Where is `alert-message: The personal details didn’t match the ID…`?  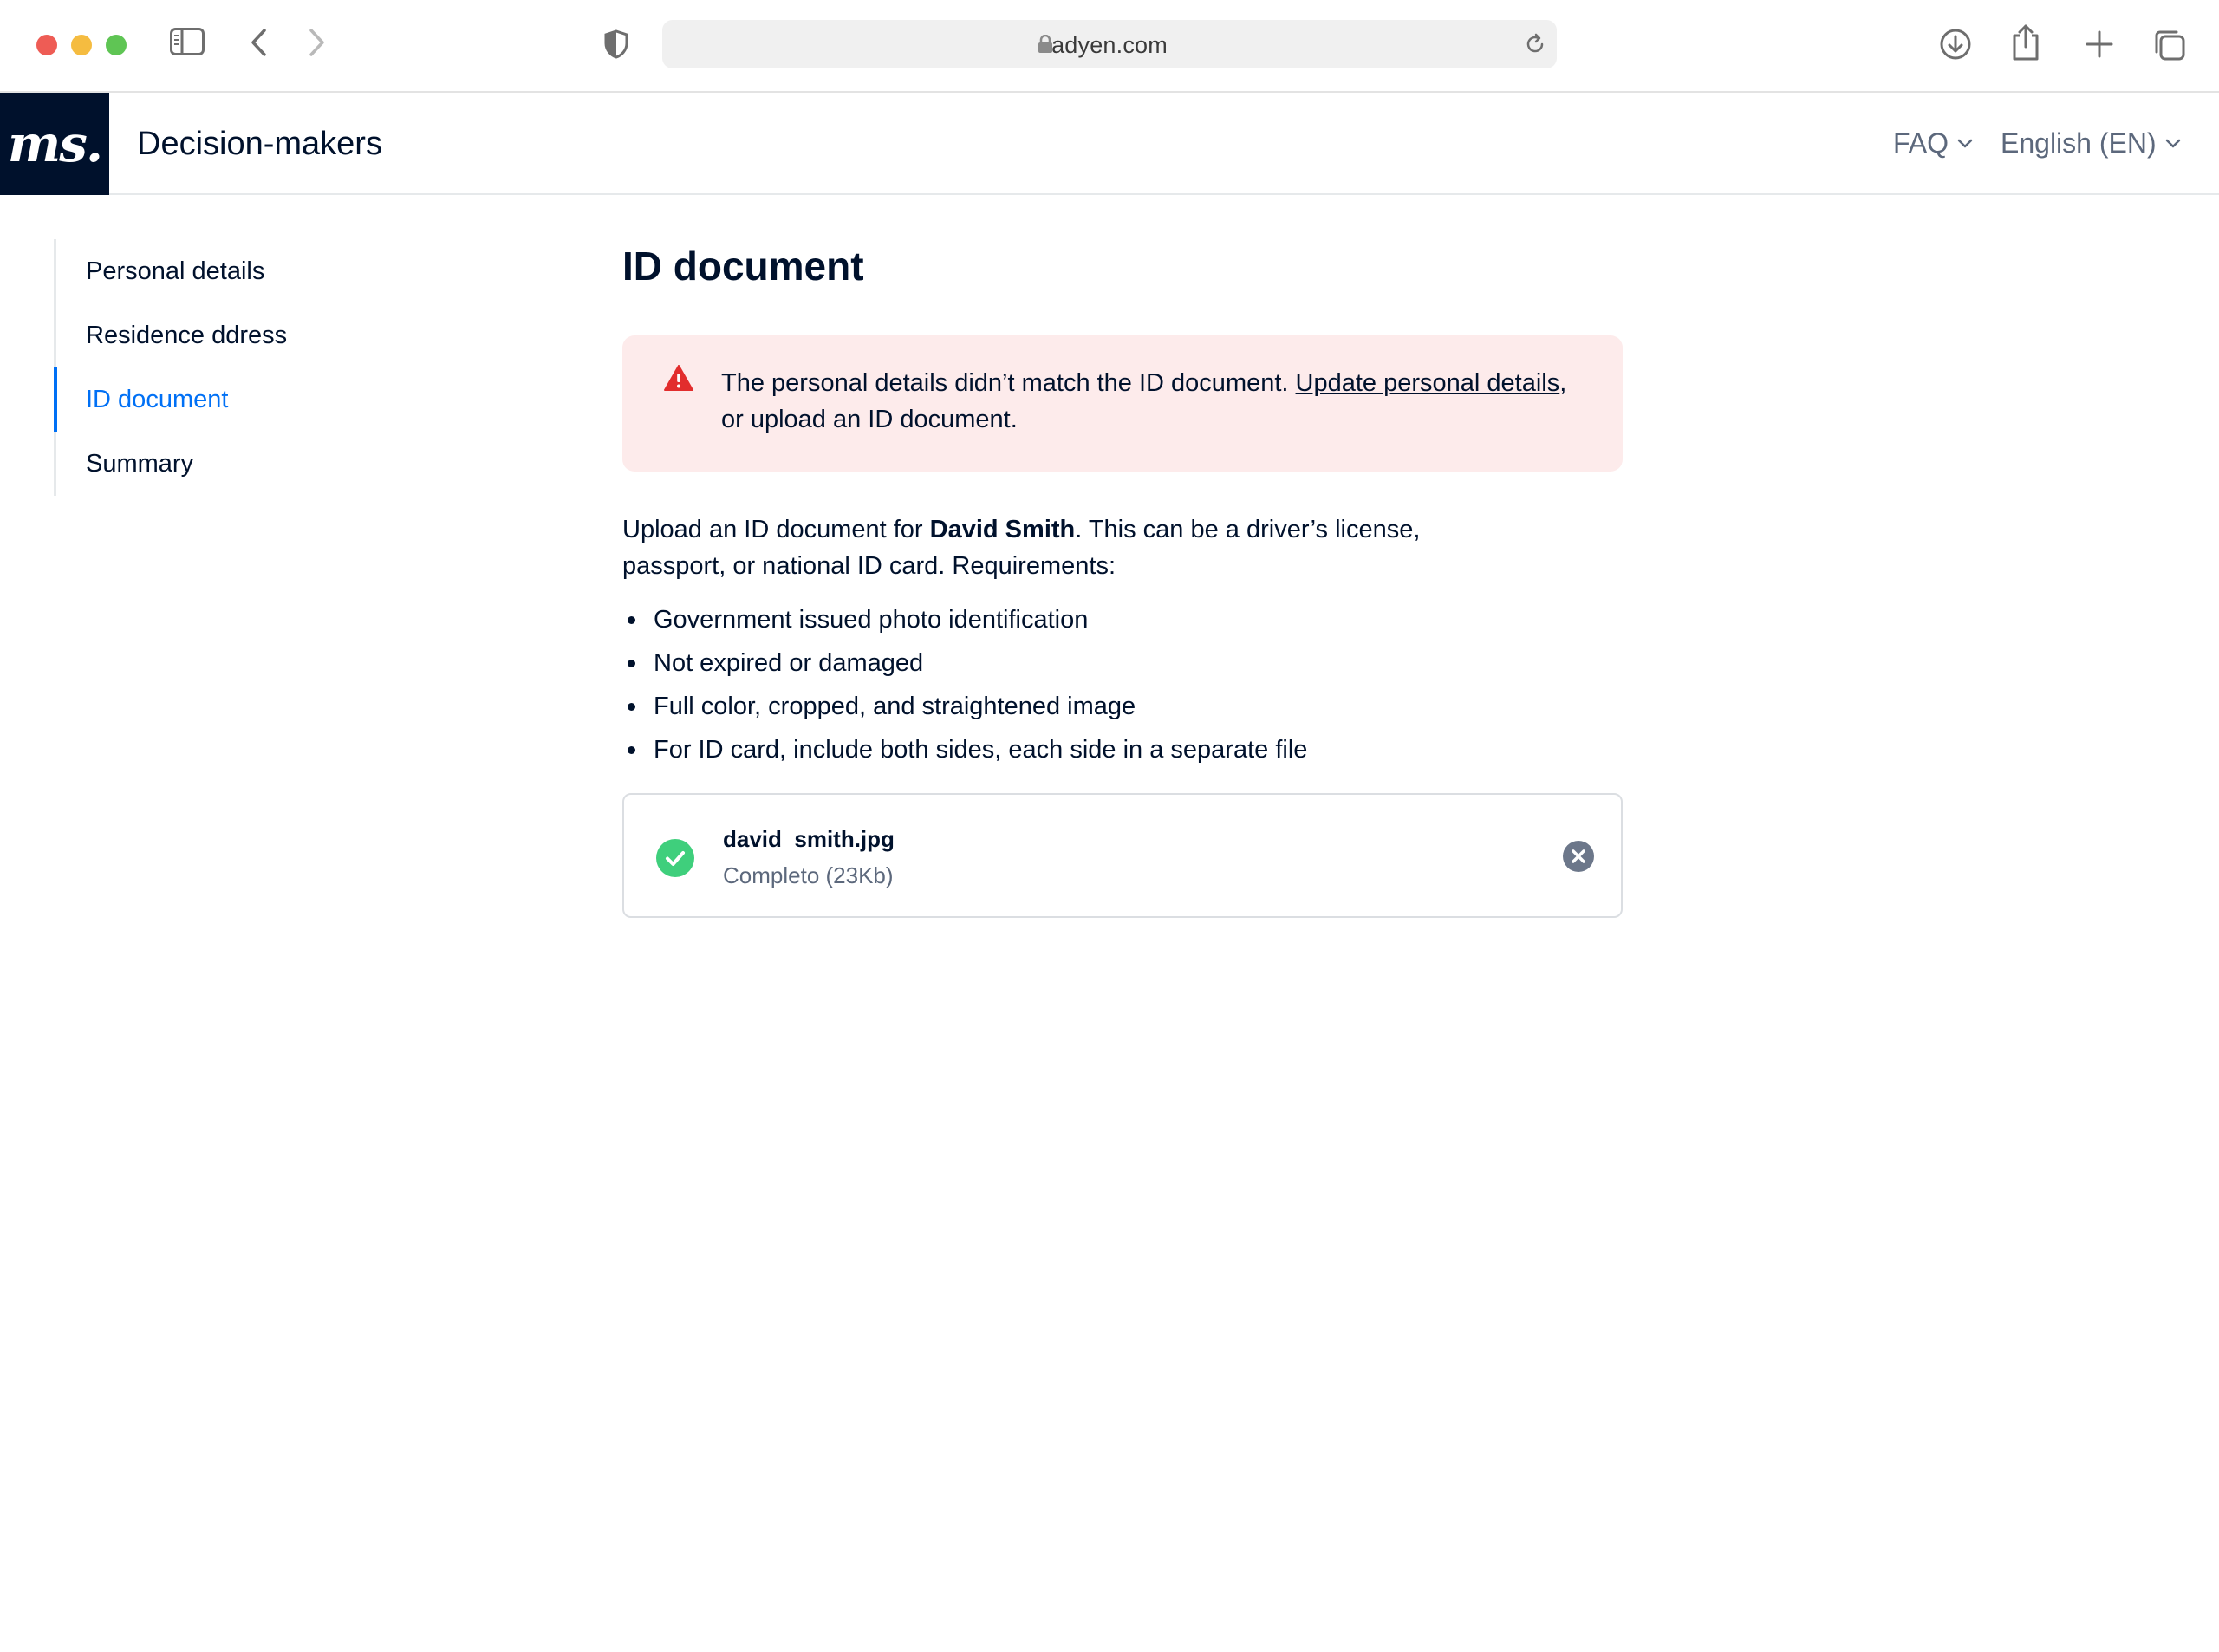 alert-message: The personal details didn’t match the ID… is located at coordinates (1146, 401).